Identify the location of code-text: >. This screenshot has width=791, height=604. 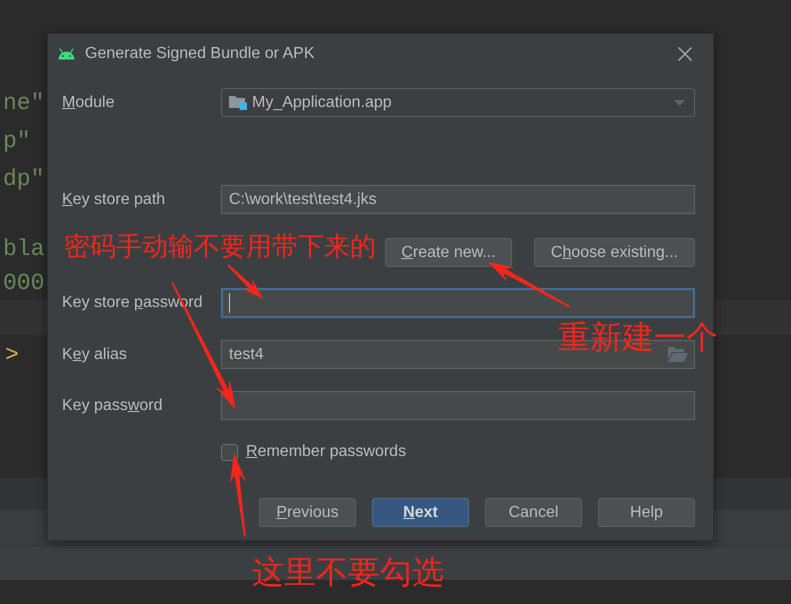
(12, 355).